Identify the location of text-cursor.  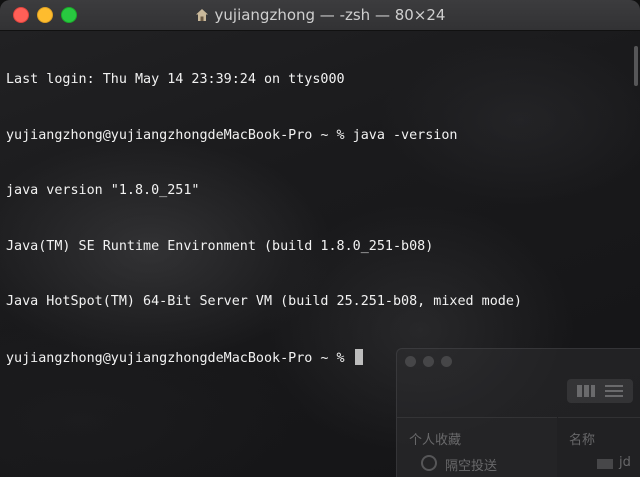
(358, 356).